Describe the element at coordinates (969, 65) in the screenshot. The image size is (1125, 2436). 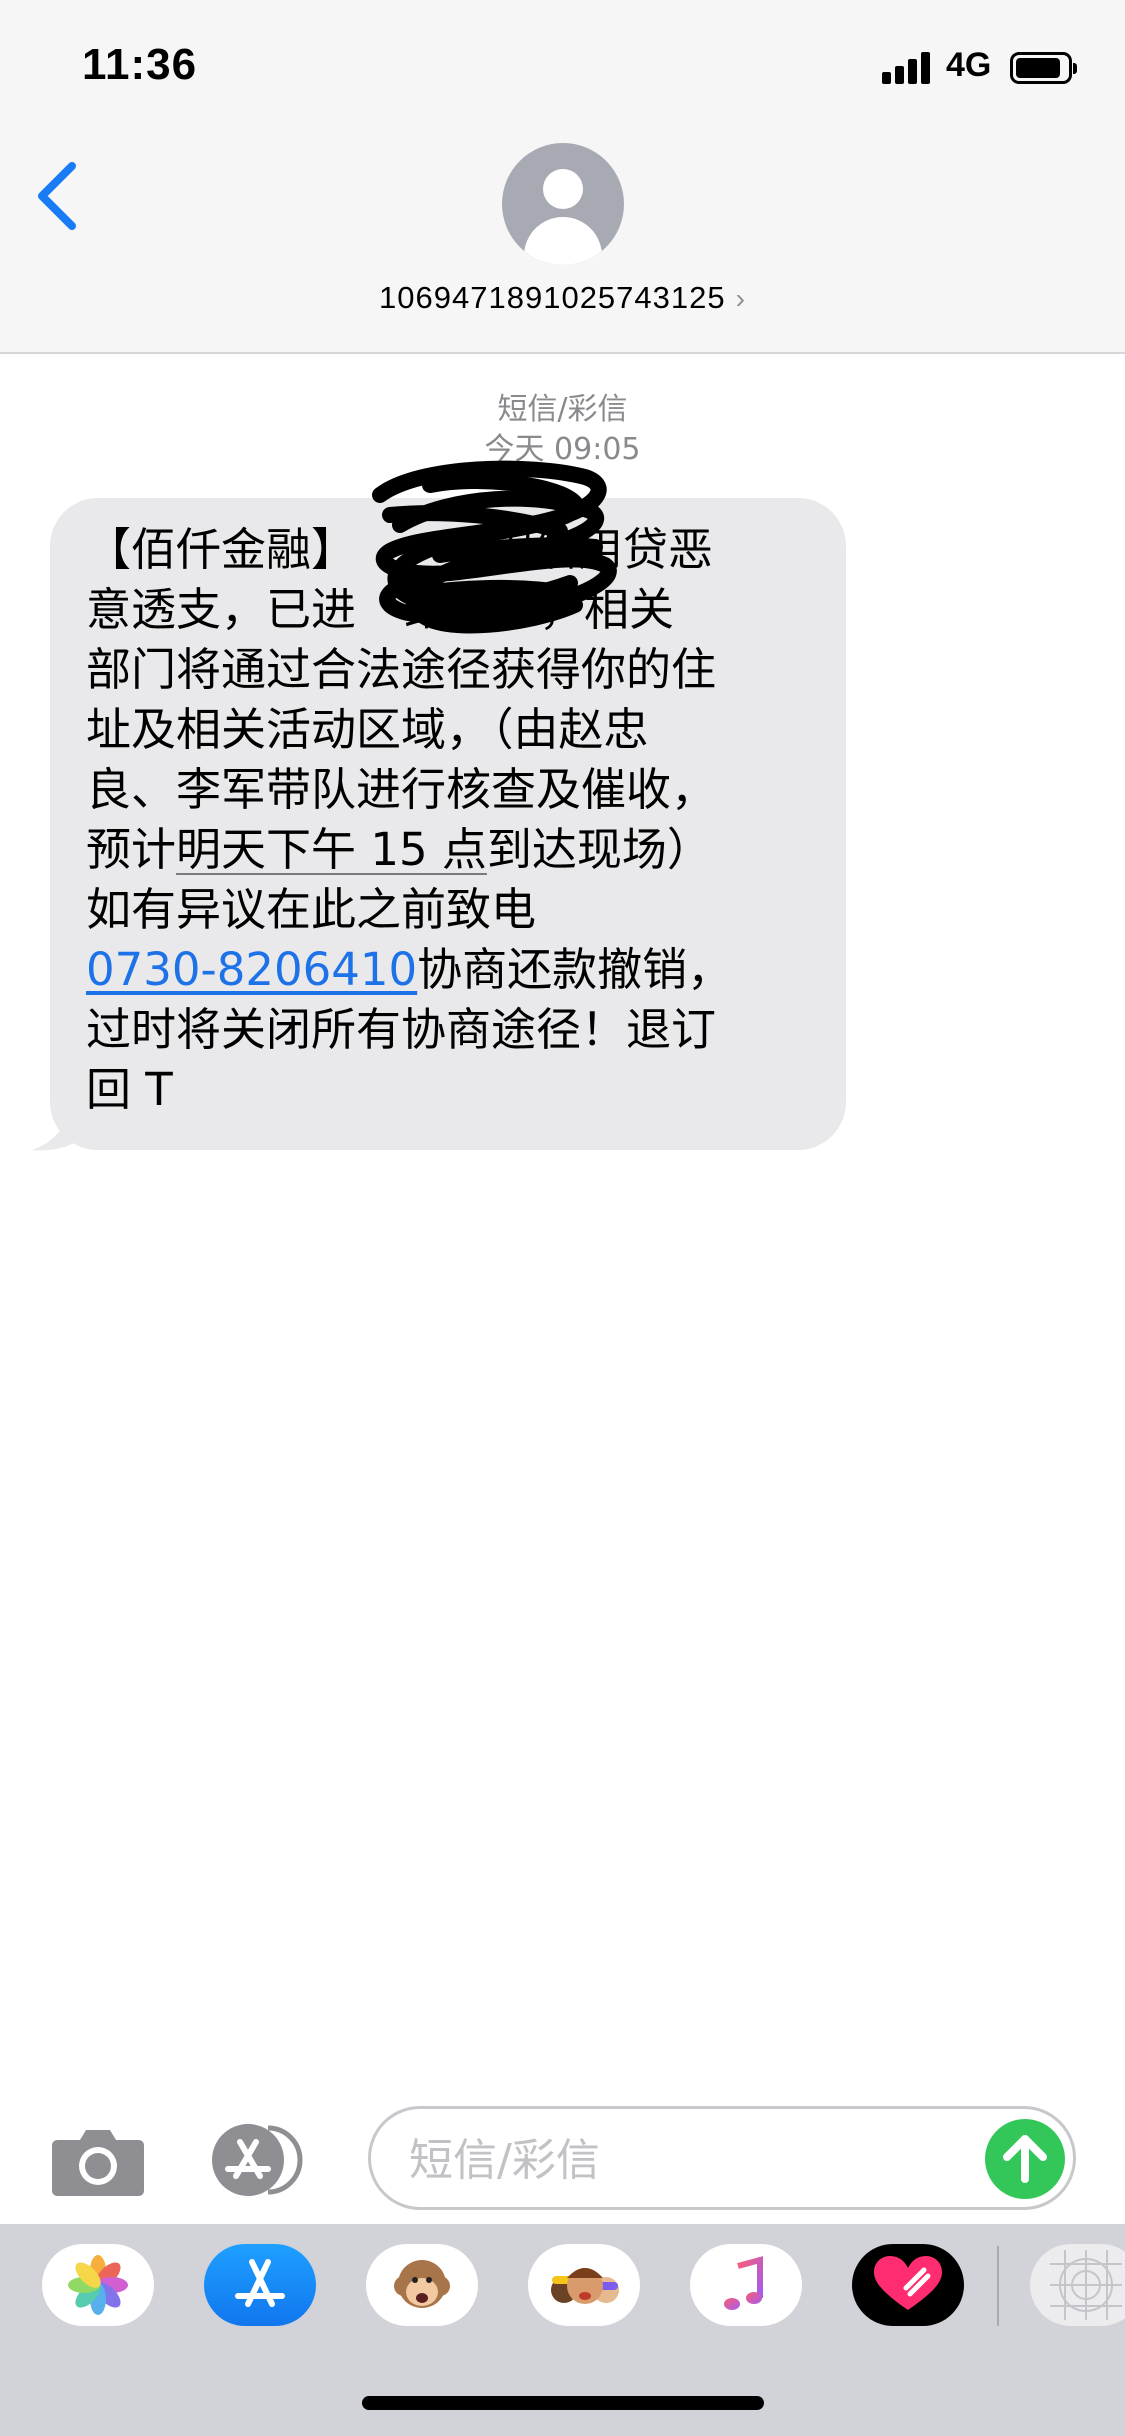
I see `network-type: 4G` at that location.